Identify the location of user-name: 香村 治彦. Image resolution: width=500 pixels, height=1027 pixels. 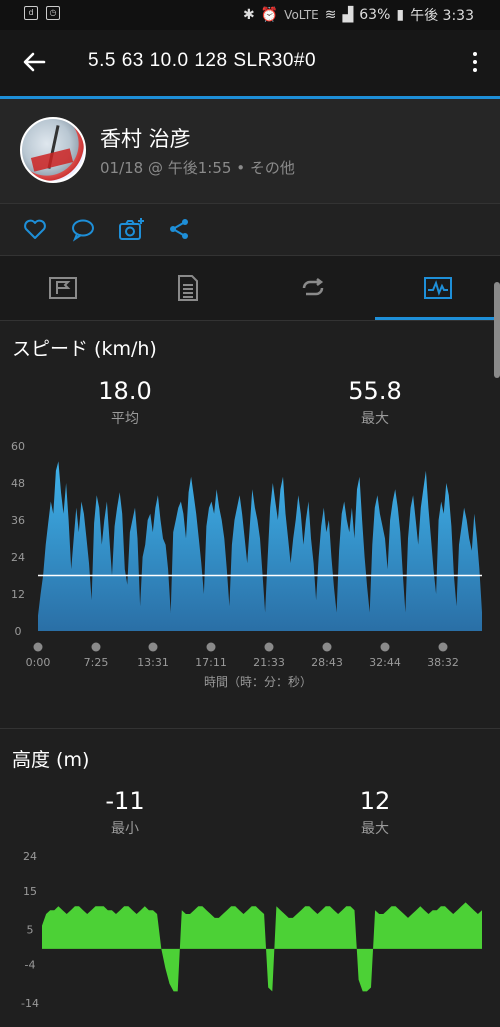
(145, 139).